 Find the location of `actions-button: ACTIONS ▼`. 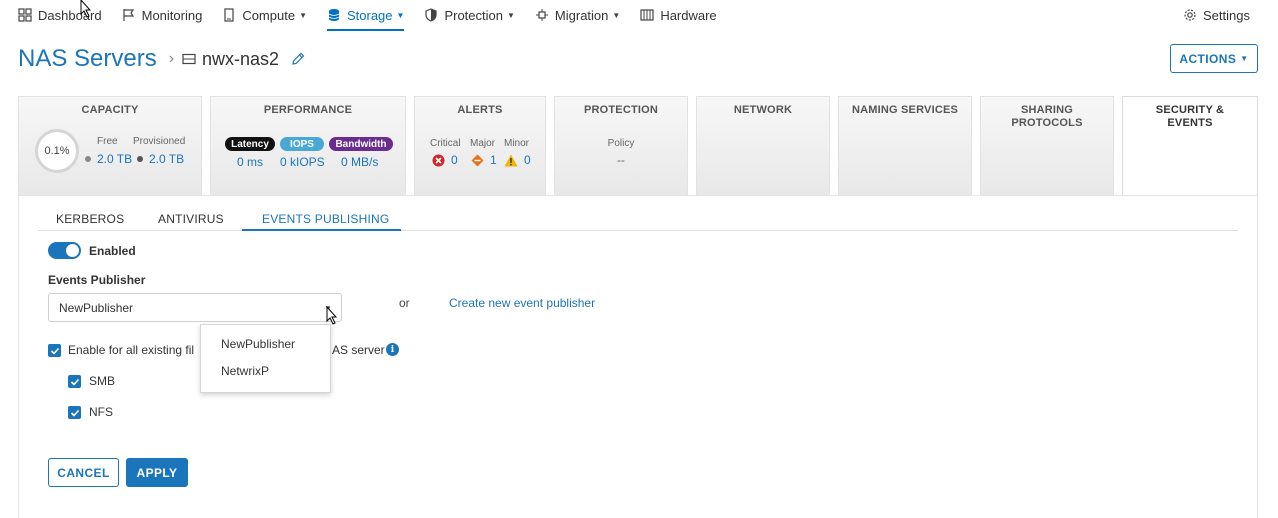

actions-button: ACTIONS ▼ is located at coordinates (1214, 58).